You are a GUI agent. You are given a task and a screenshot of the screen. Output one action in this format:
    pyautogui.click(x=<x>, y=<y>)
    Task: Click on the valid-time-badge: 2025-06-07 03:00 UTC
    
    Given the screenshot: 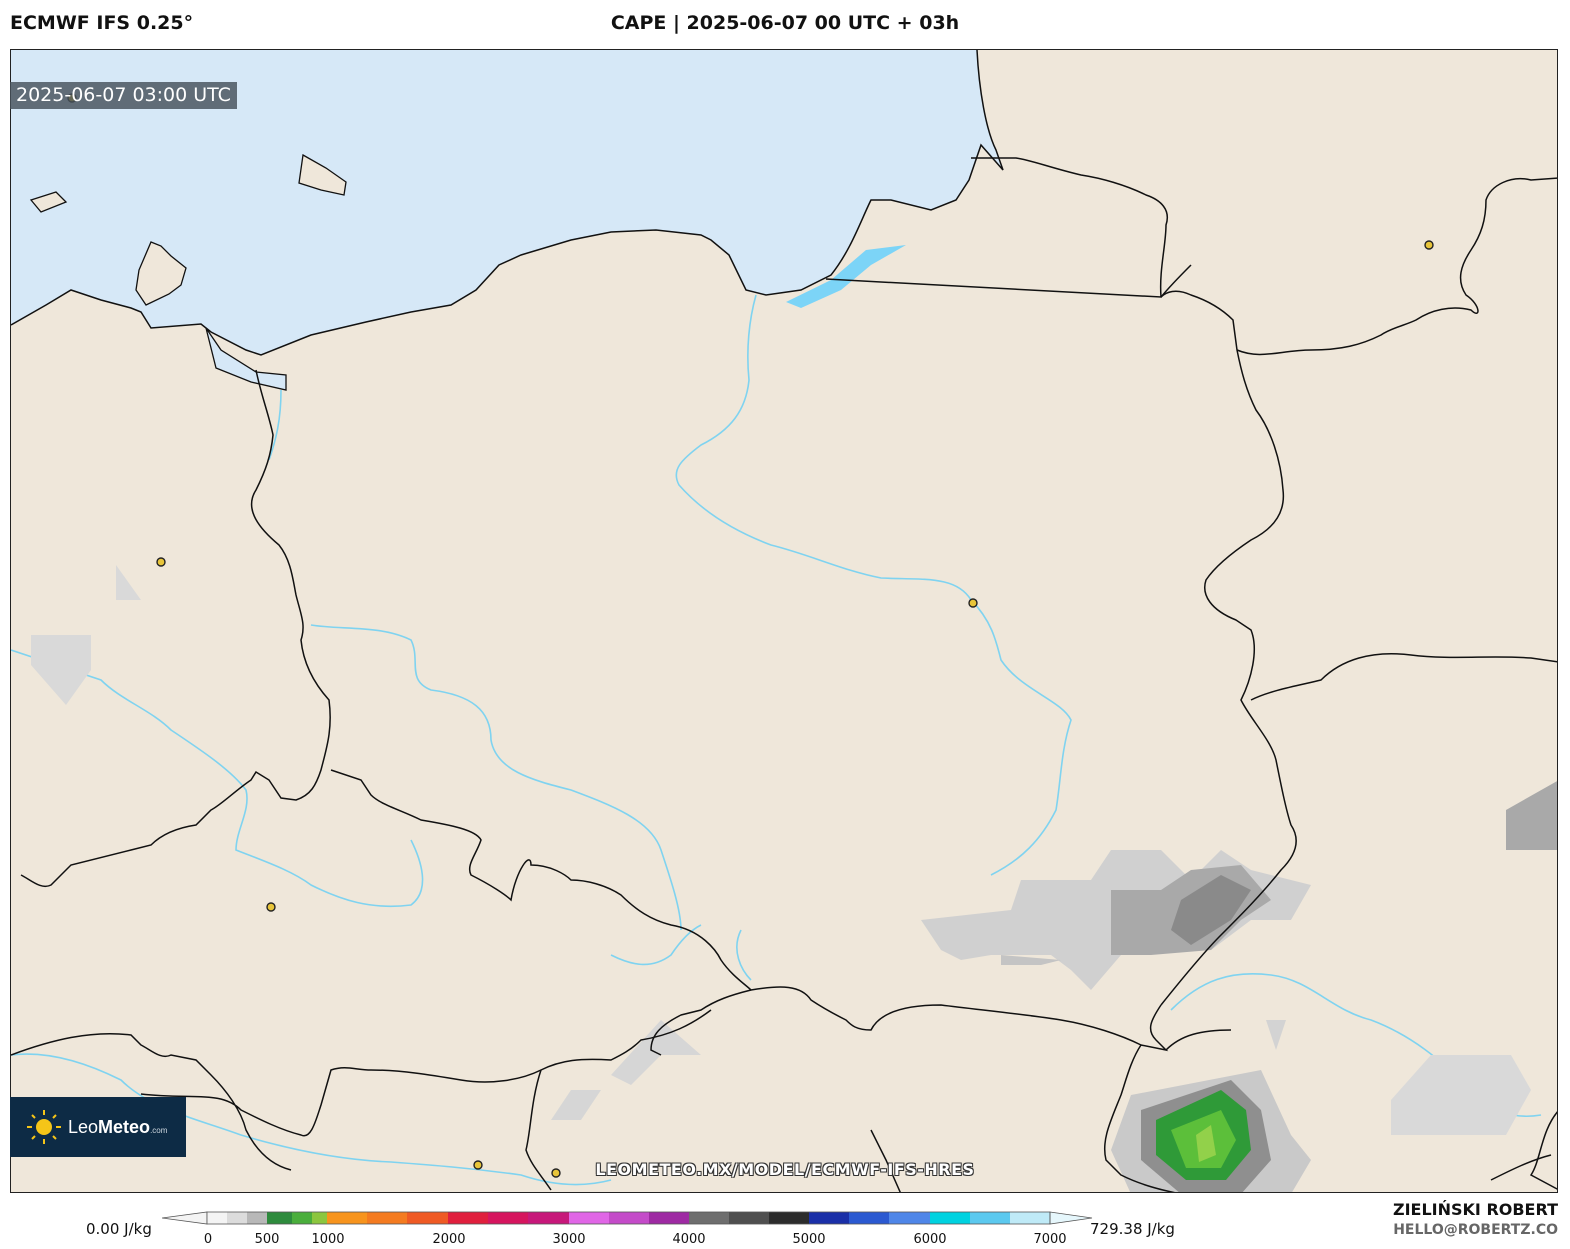 What is the action you would take?
    pyautogui.click(x=123, y=95)
    